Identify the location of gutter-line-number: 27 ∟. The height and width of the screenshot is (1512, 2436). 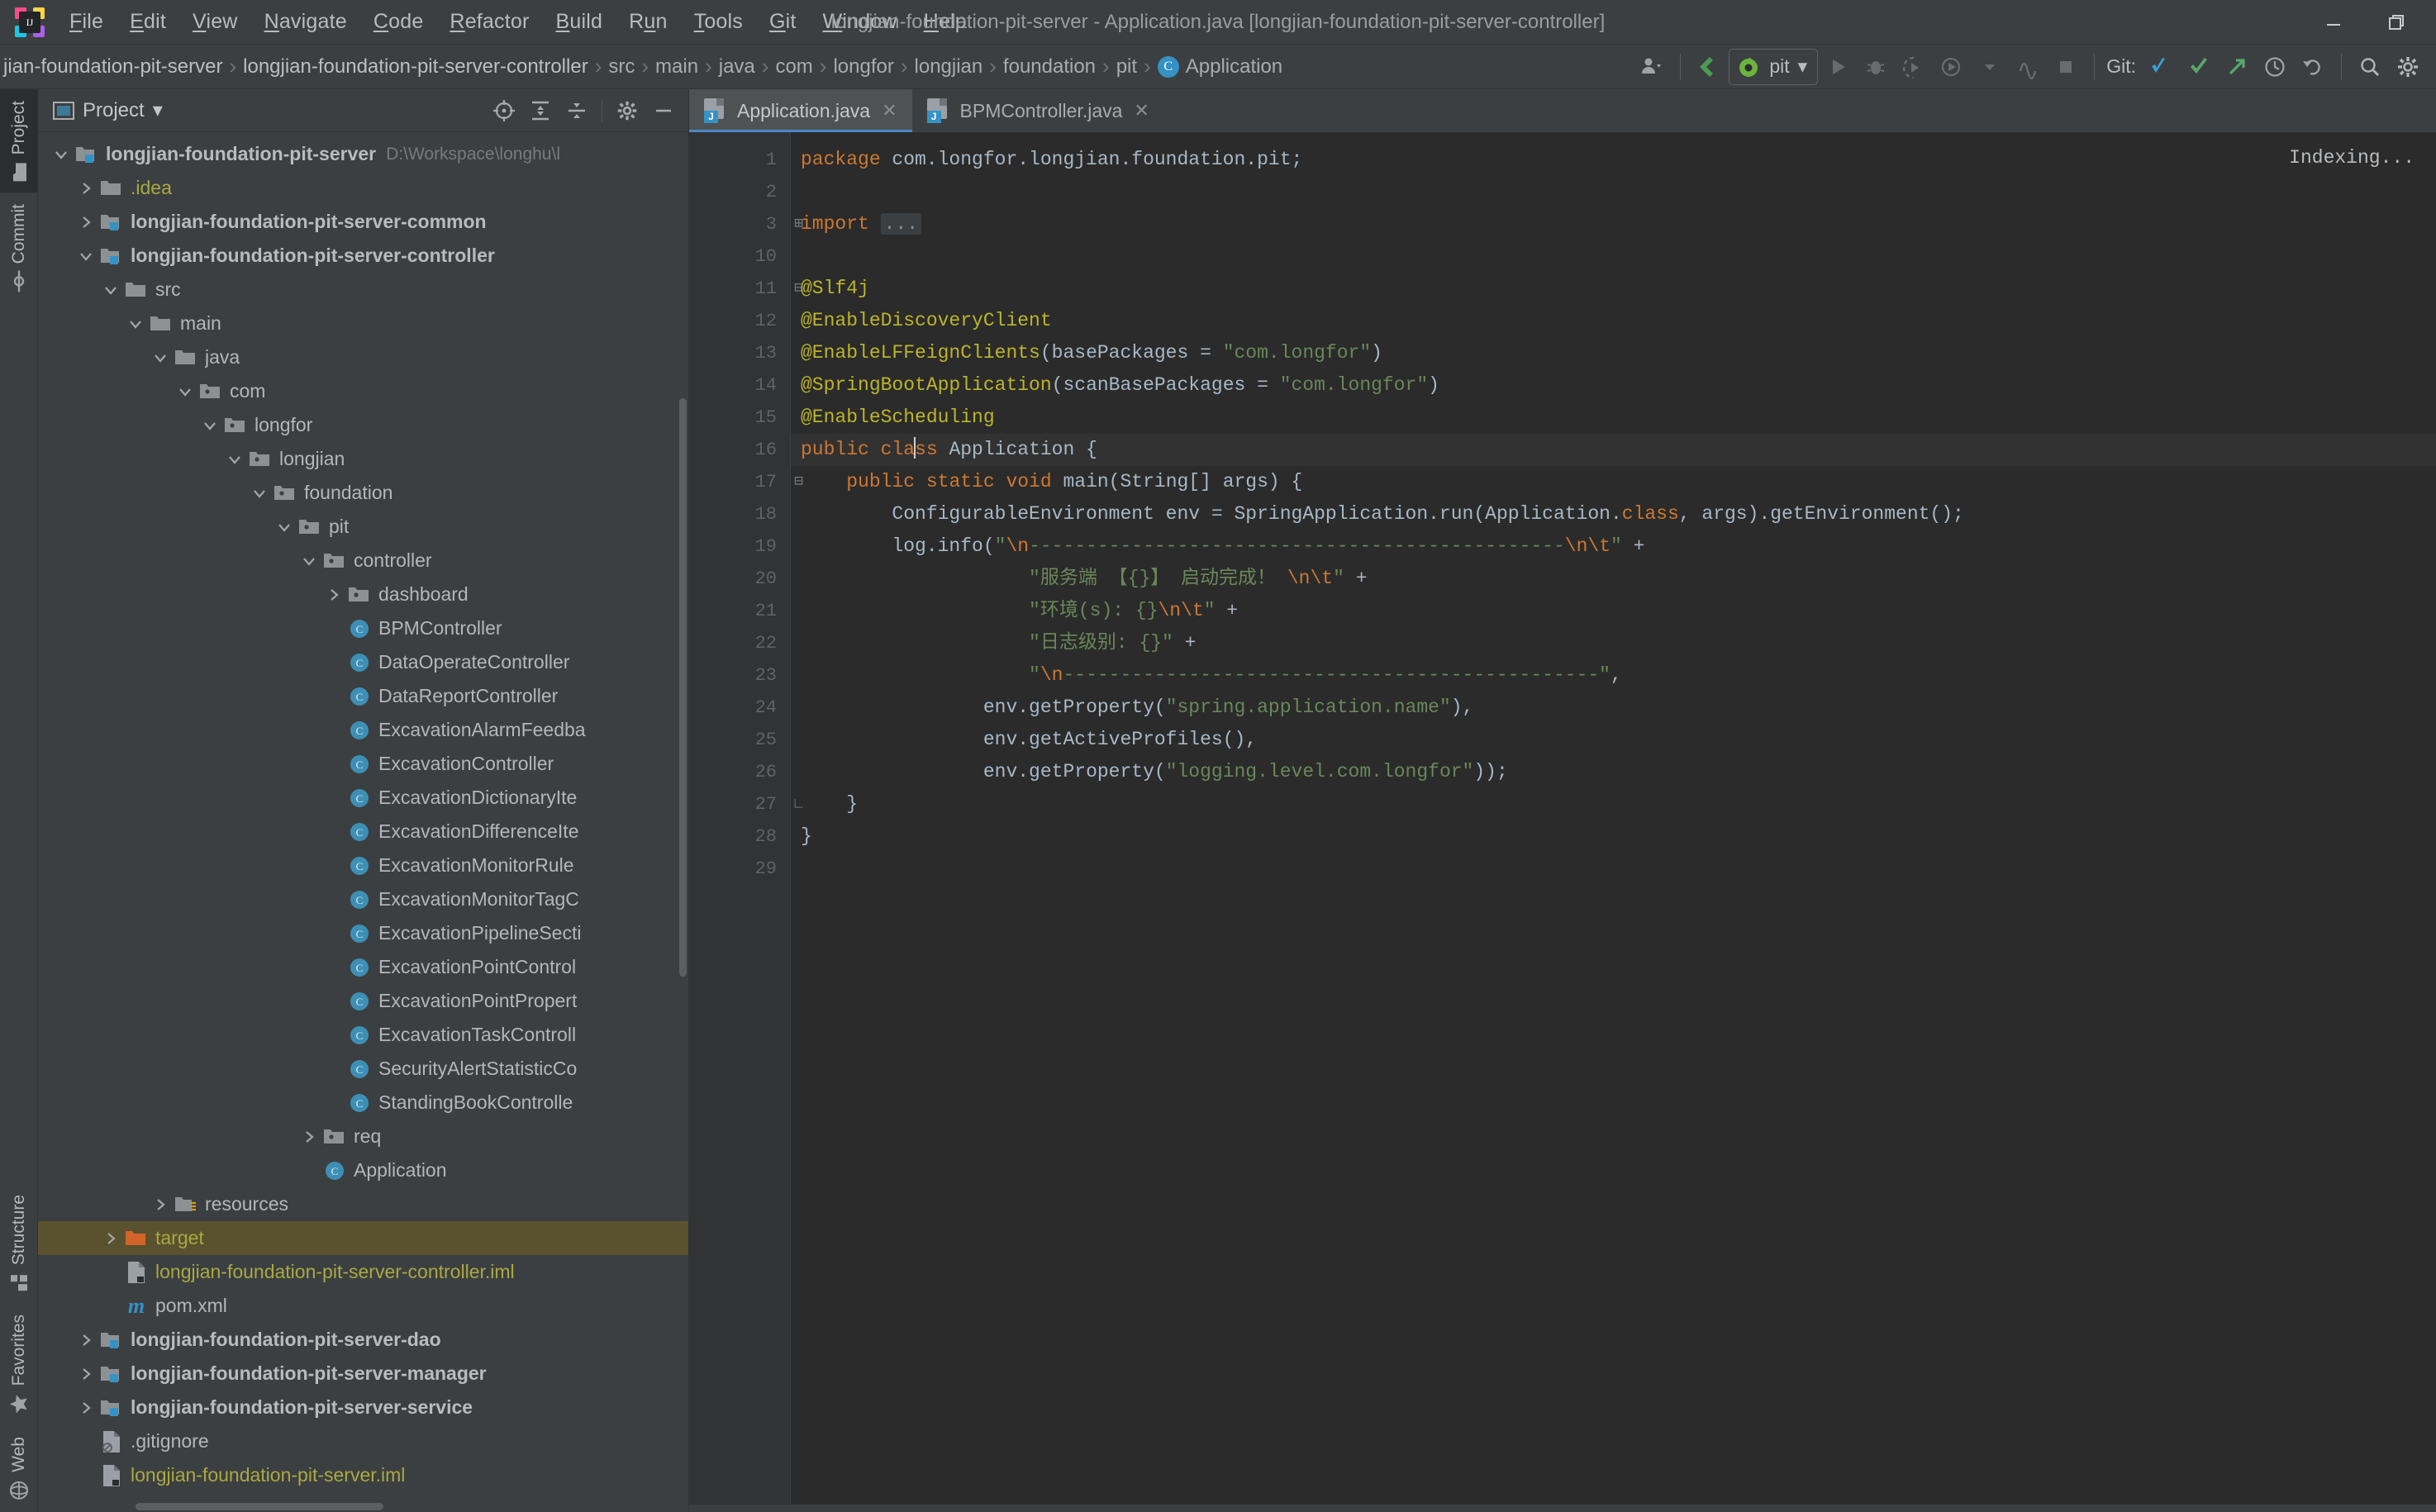
(746, 804).